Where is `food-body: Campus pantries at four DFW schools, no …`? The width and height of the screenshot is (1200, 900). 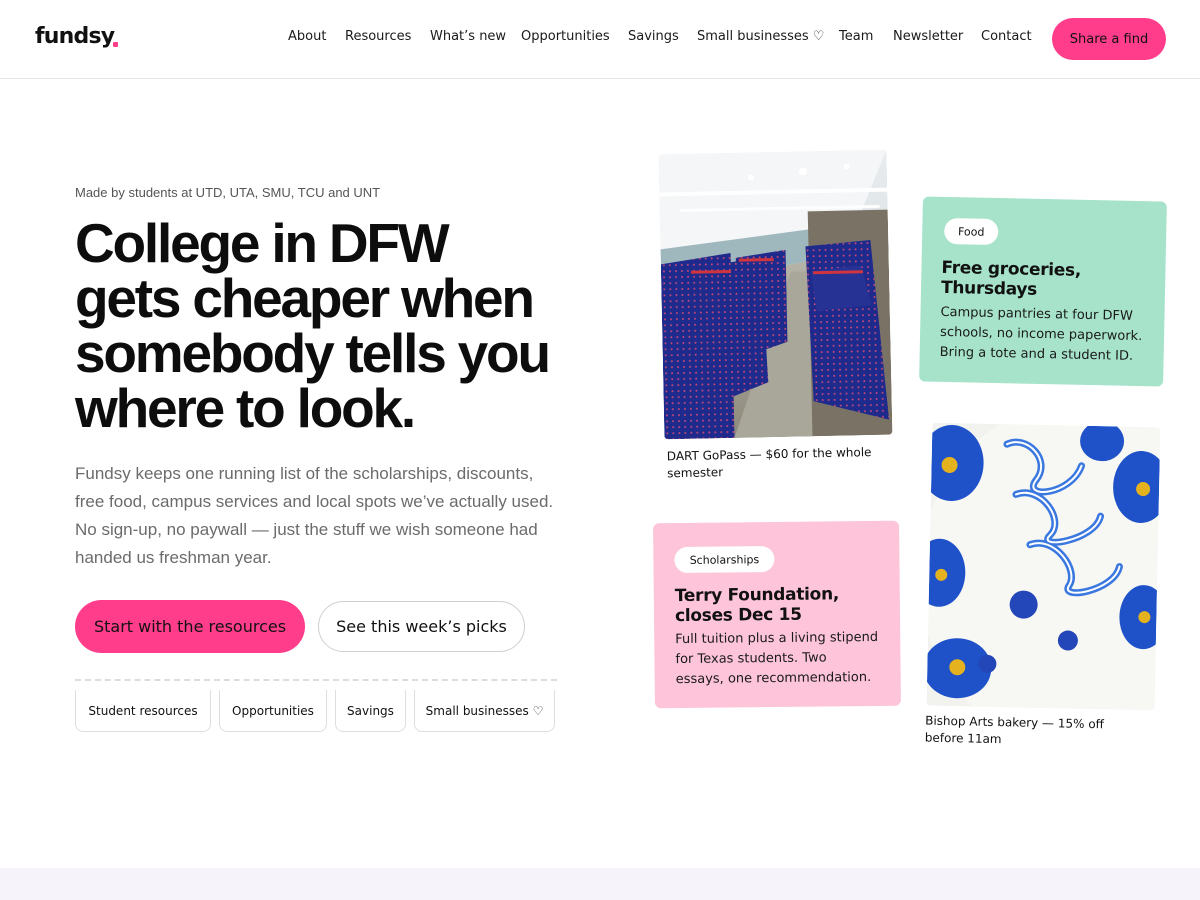
food-body: Campus pantries at four DFW schools, no … is located at coordinates (1049, 335).